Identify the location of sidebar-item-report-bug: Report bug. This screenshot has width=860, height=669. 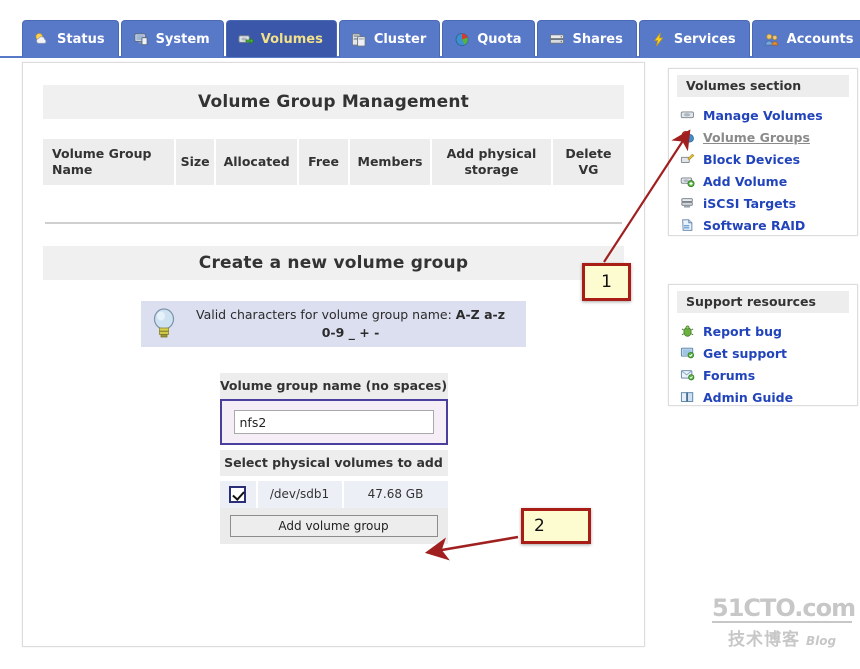
(763, 331).